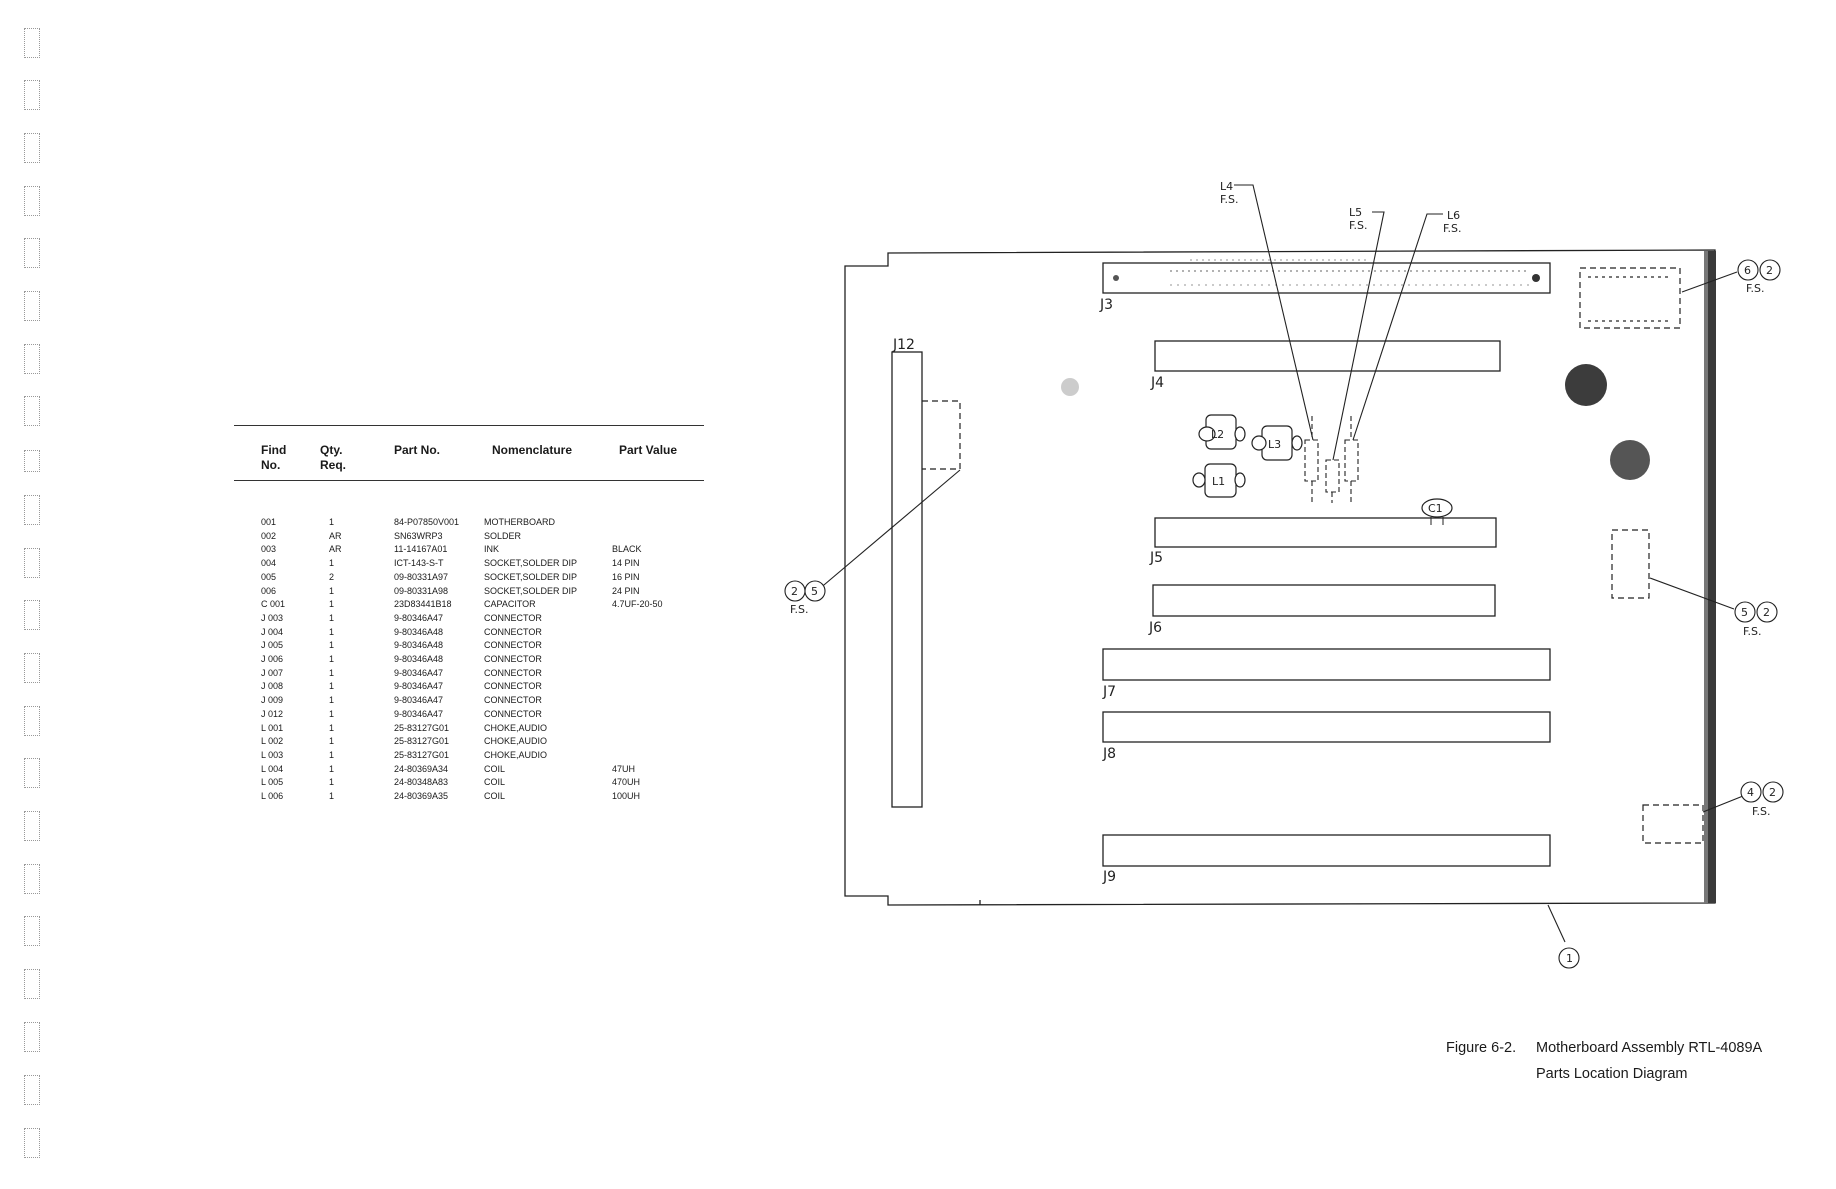 This screenshot has width=1836, height=1189. I want to click on coil-l4, so click(1311, 460).